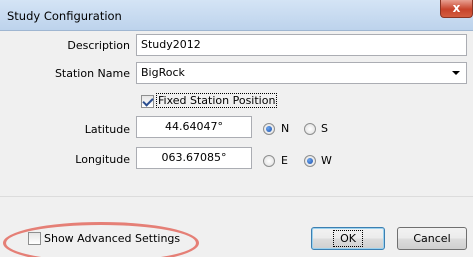 The height and width of the screenshot is (257, 473). I want to click on station-name-value: BigRock, so click(163, 72).